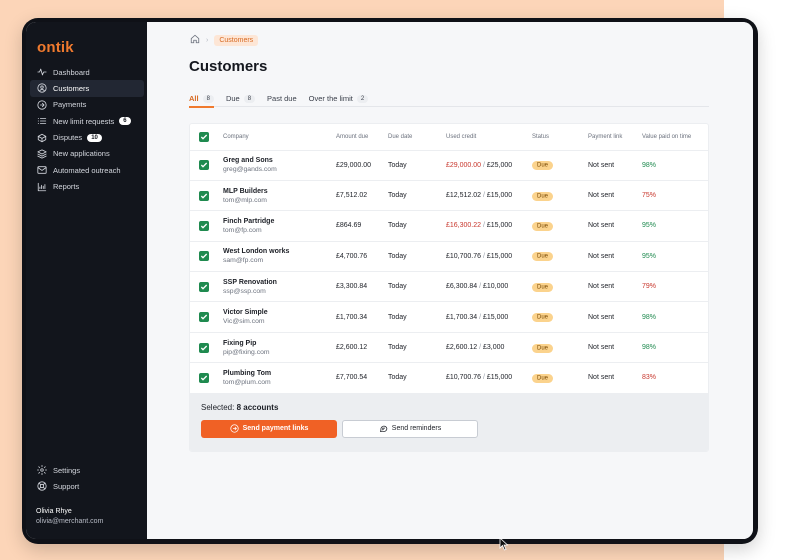  Describe the element at coordinates (234, 428) in the screenshot. I see `arrow-circle-icon` at that location.